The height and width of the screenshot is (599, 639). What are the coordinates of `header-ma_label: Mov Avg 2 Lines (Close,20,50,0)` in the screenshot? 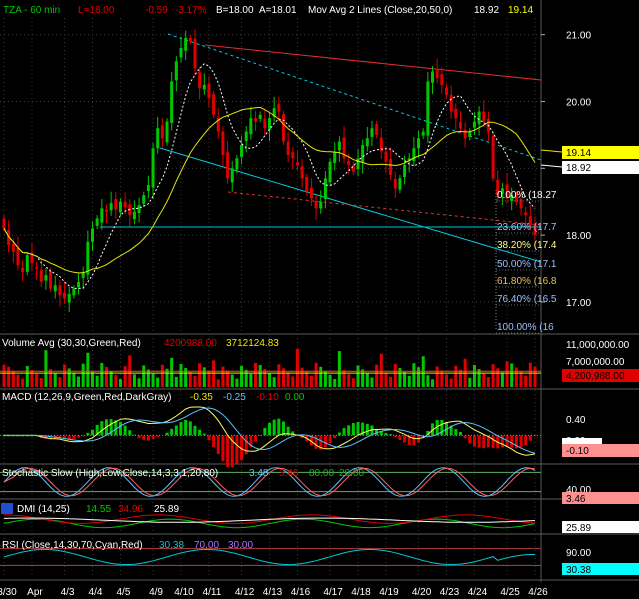 It's located at (380, 10).